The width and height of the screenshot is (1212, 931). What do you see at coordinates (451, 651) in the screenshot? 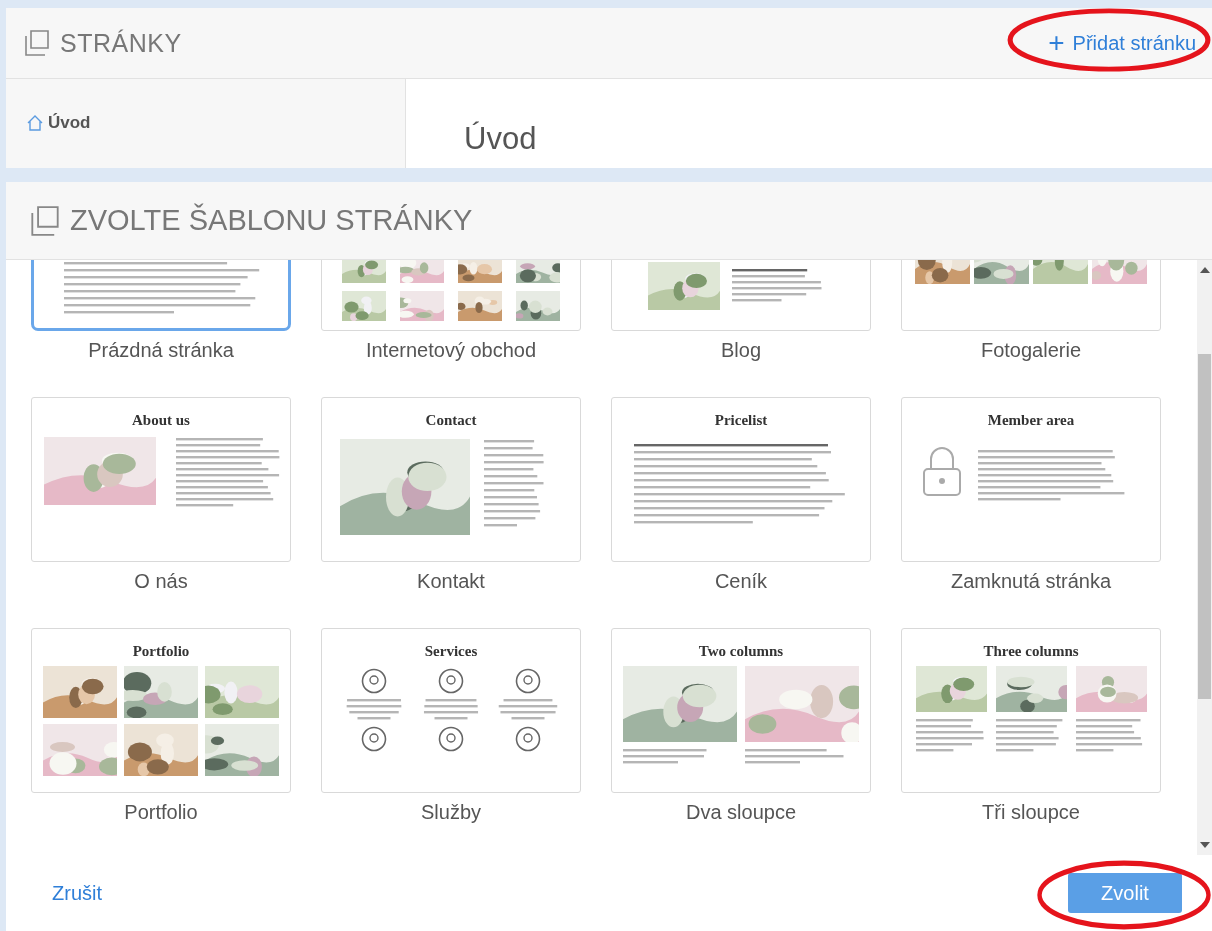
I see `thumbnail-heading: Services` at bounding box center [451, 651].